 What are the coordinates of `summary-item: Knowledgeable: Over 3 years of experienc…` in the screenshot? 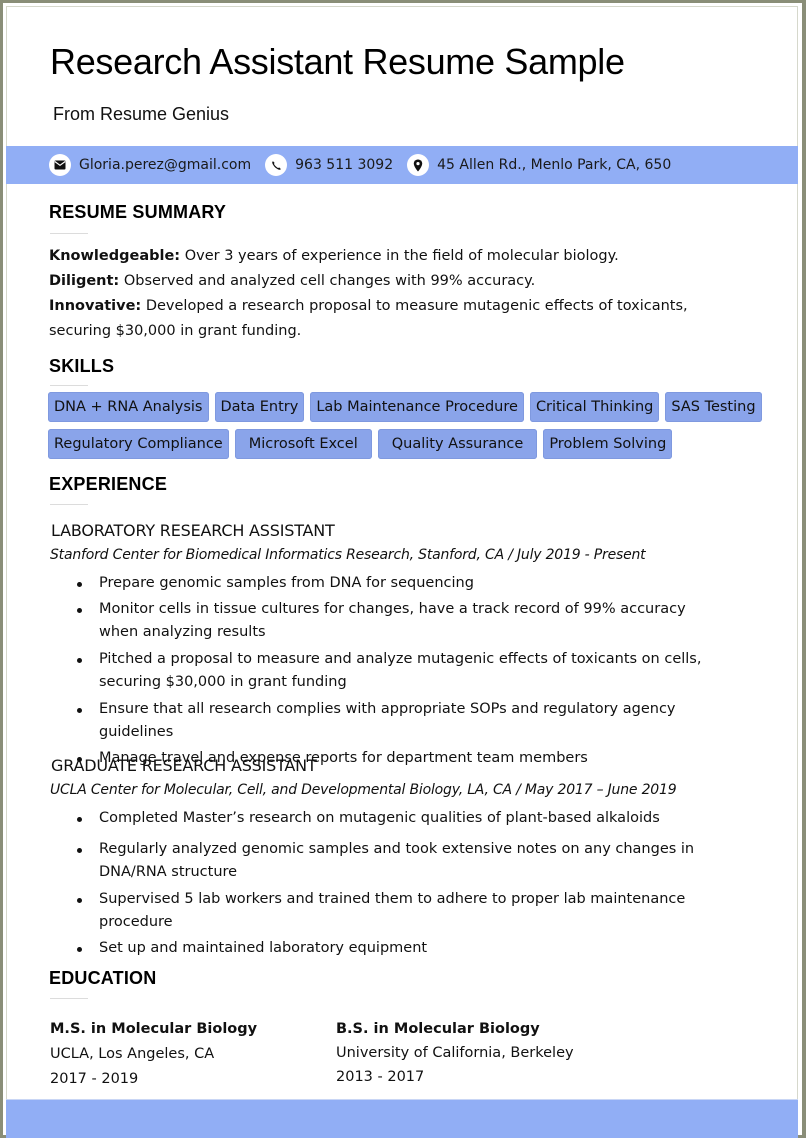 It's located at (399, 256).